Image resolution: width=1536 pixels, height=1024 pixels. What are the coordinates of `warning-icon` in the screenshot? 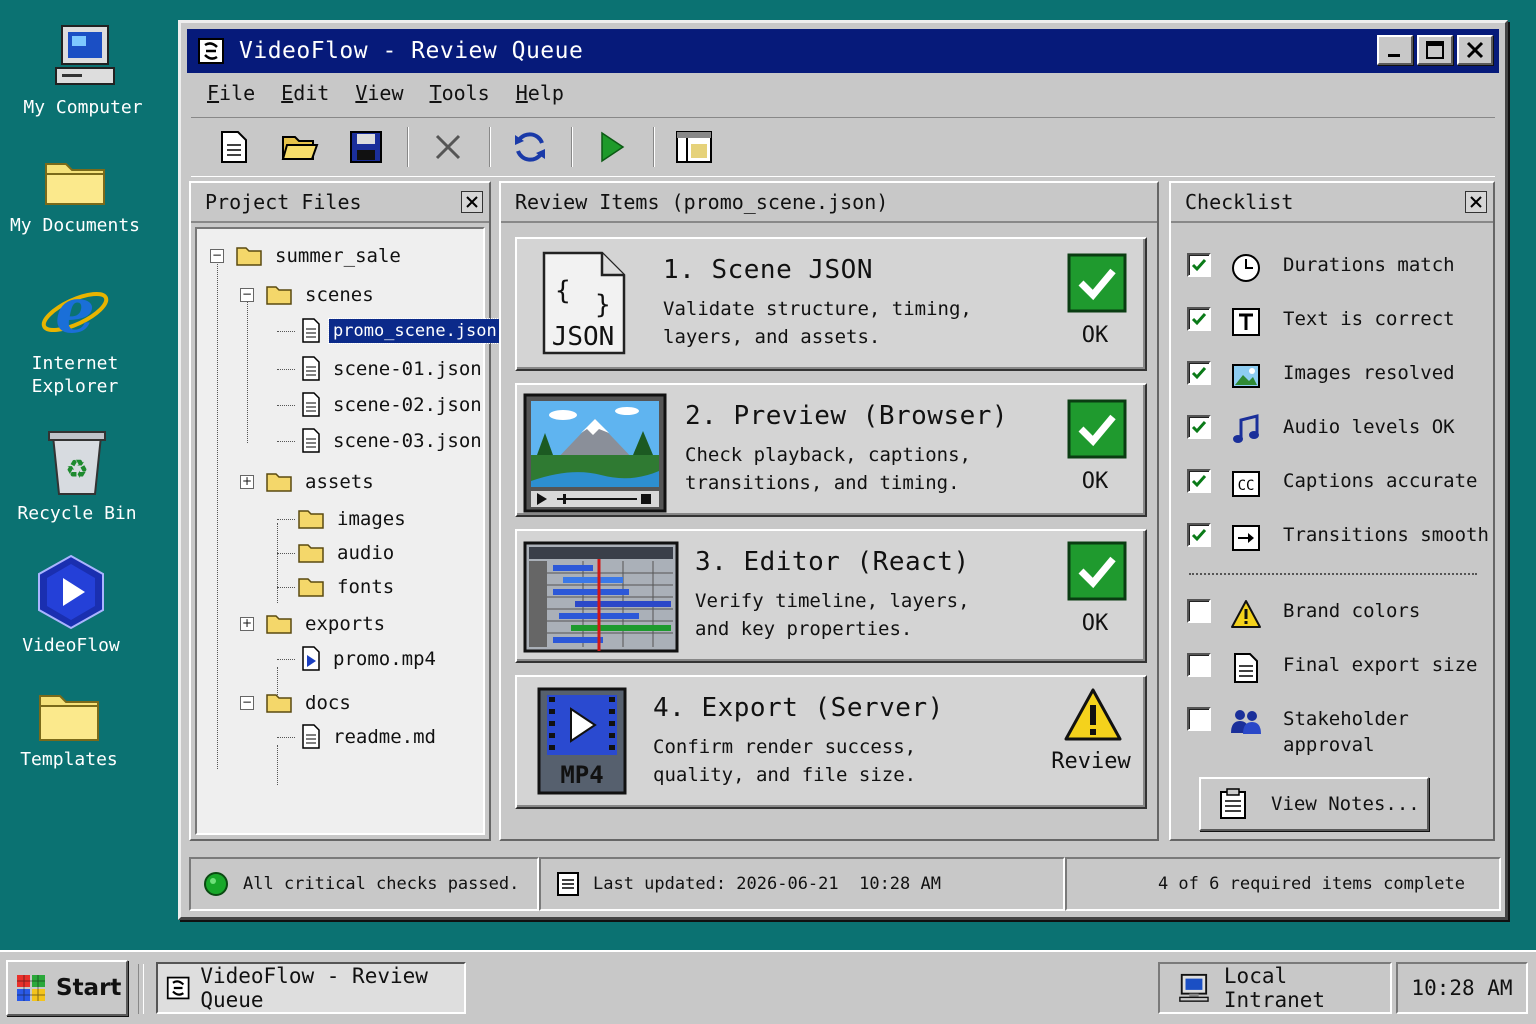 It's located at (1093, 714).